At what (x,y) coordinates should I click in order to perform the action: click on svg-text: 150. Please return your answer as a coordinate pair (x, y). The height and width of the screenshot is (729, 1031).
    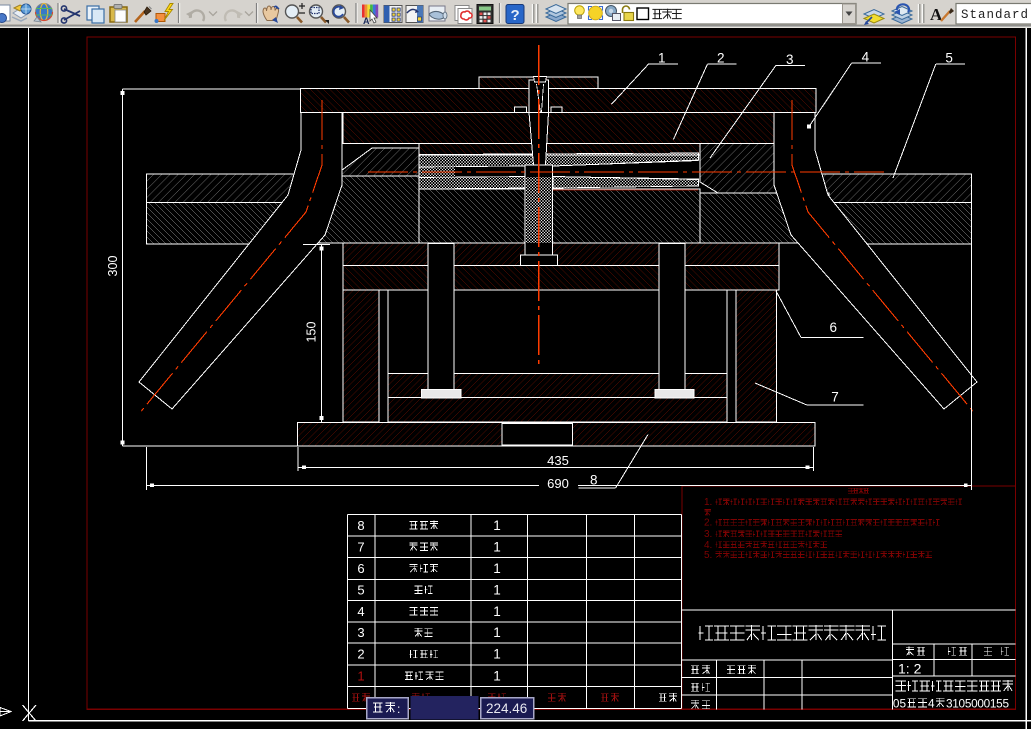
    Looking at the image, I should click on (312, 332).